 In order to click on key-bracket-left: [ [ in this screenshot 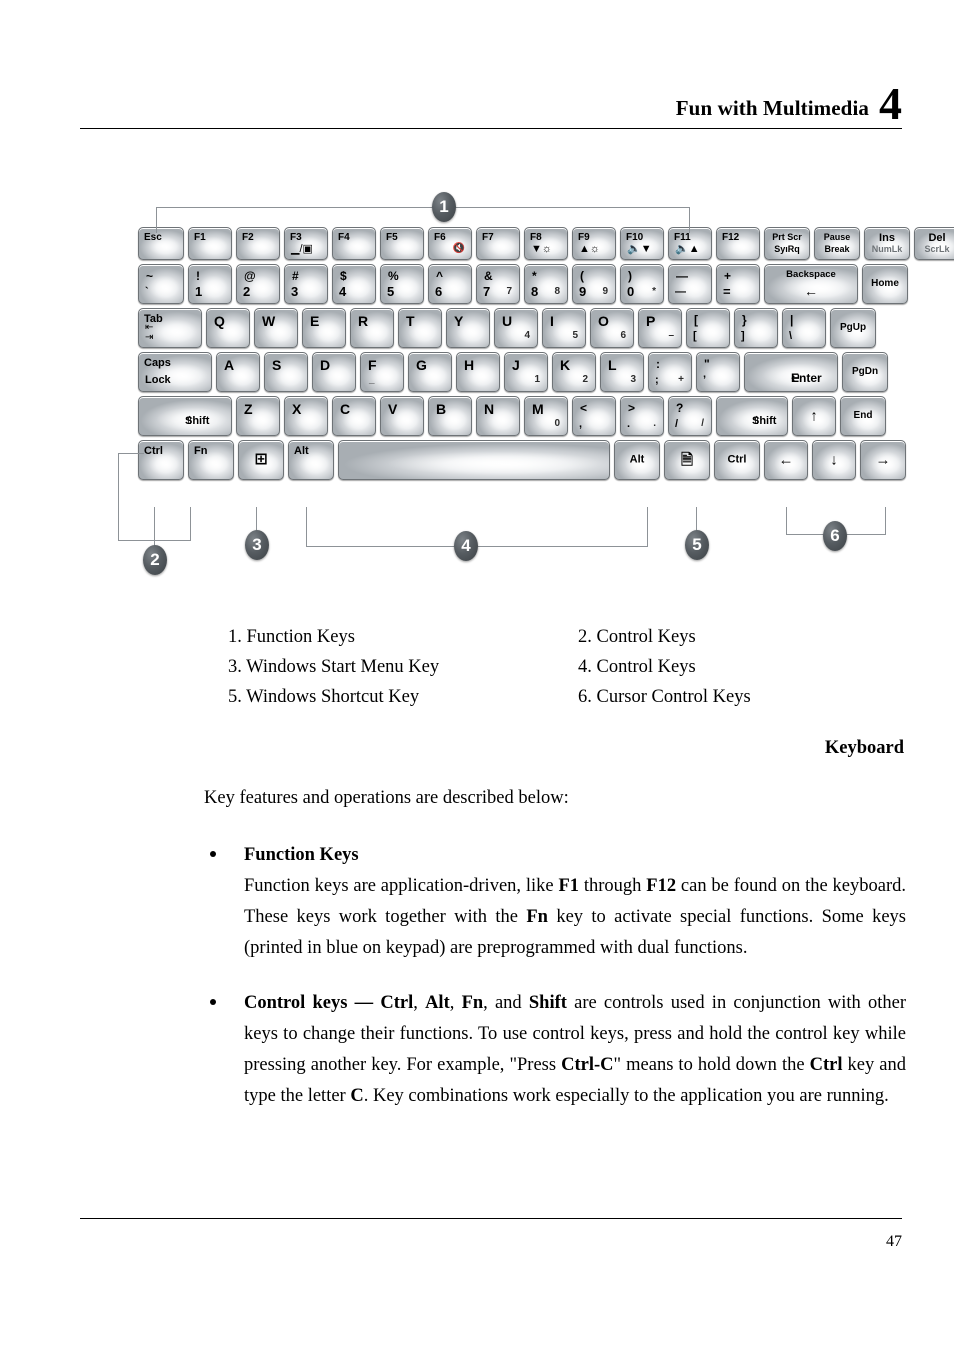, I will do `click(708, 328)`.